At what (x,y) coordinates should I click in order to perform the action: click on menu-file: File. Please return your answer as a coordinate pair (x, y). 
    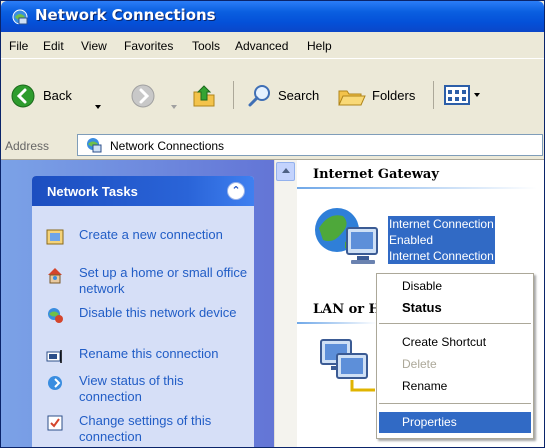
    Looking at the image, I should click on (18, 46).